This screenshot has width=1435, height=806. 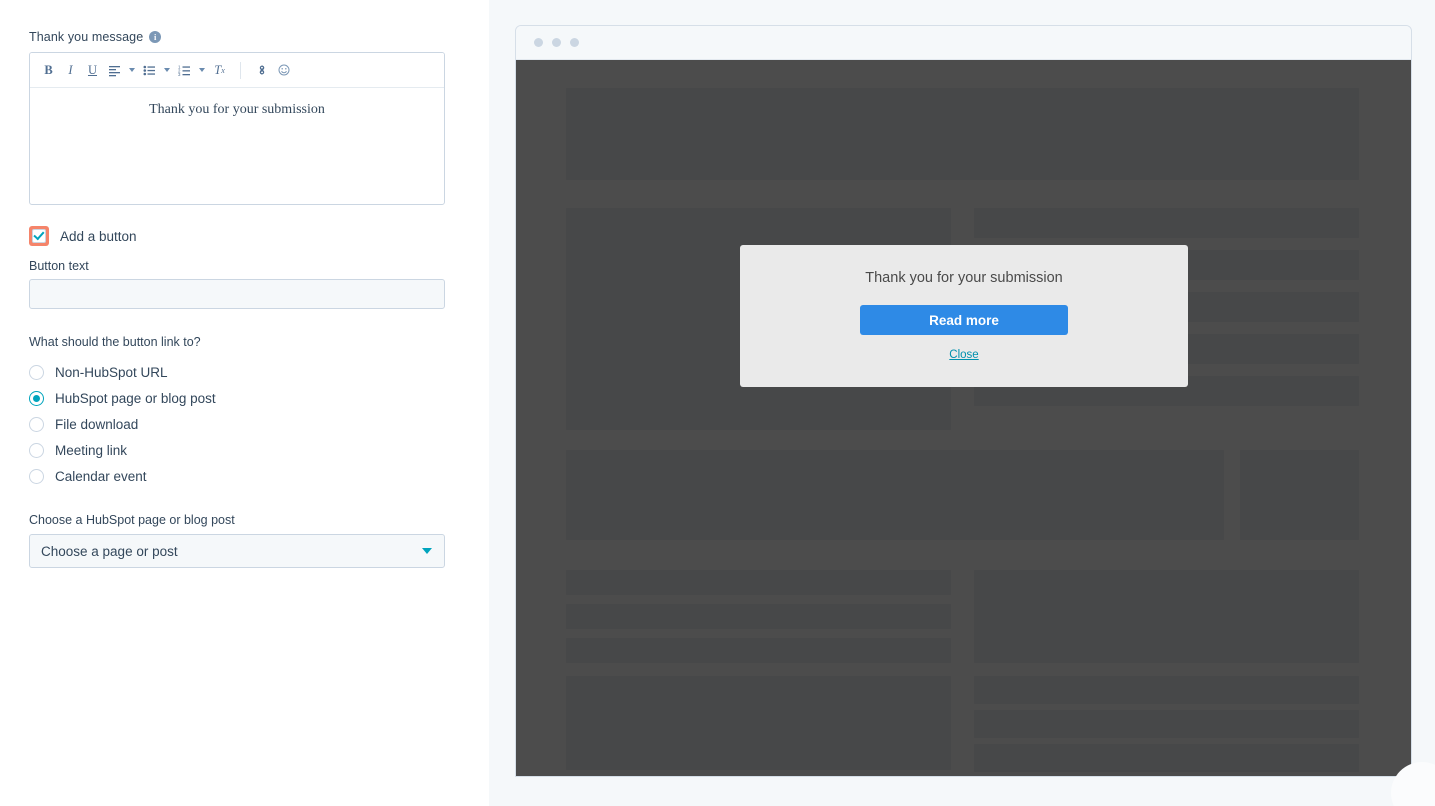 I want to click on thank-you-message-label: Thank you message i, so click(x=245, y=37).